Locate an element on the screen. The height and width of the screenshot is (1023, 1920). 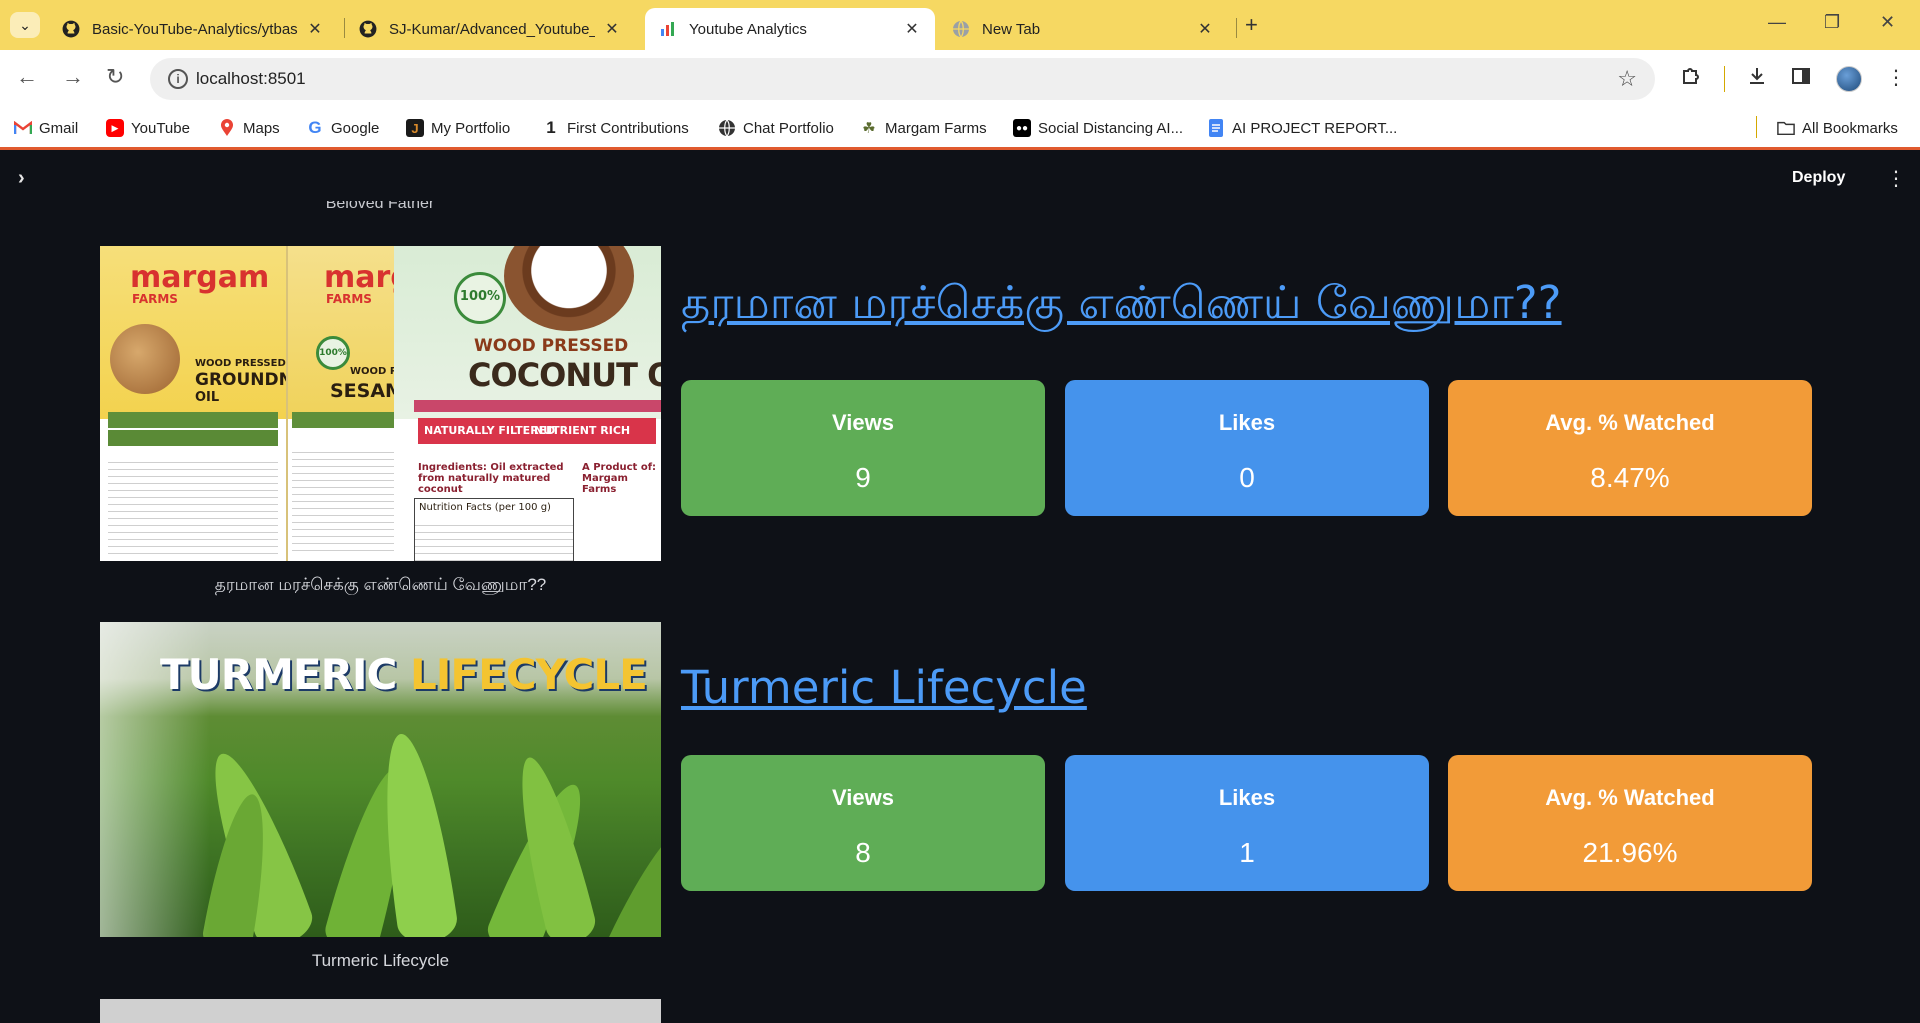
bookmarks-divider is located at coordinates (1756, 127).